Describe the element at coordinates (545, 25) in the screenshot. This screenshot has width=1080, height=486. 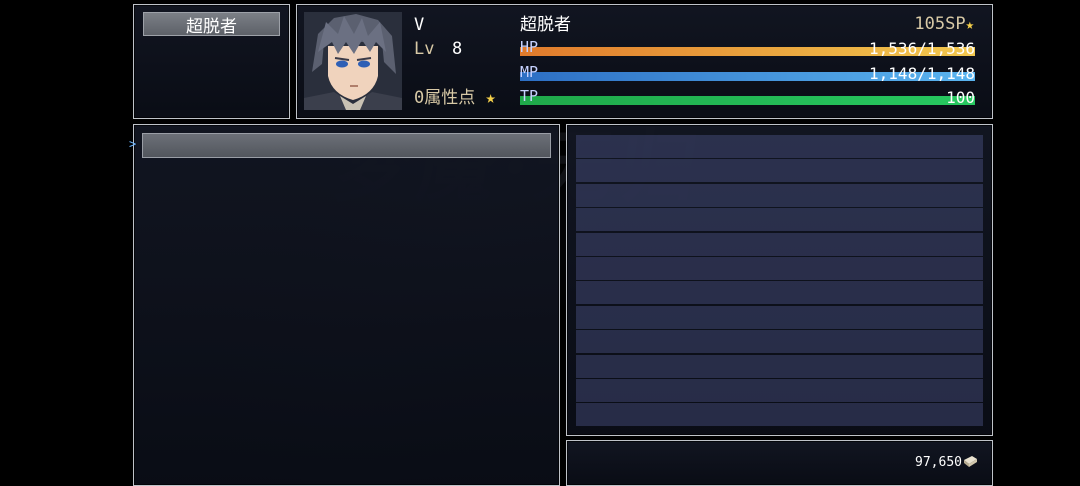
I see `actor-class-name: 超脱者` at that location.